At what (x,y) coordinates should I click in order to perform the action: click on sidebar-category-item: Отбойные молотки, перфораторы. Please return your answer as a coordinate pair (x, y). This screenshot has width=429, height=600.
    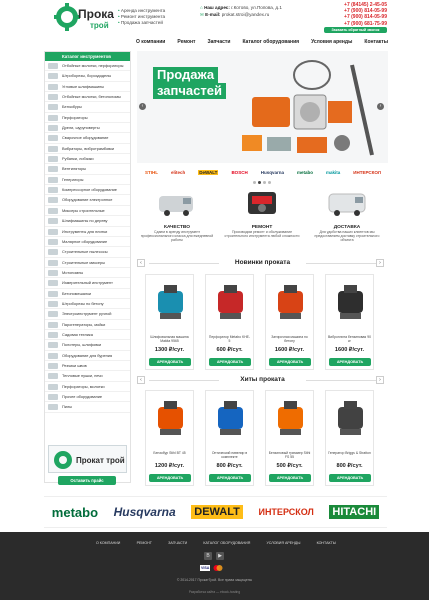
    Looking at the image, I should click on (87, 66).